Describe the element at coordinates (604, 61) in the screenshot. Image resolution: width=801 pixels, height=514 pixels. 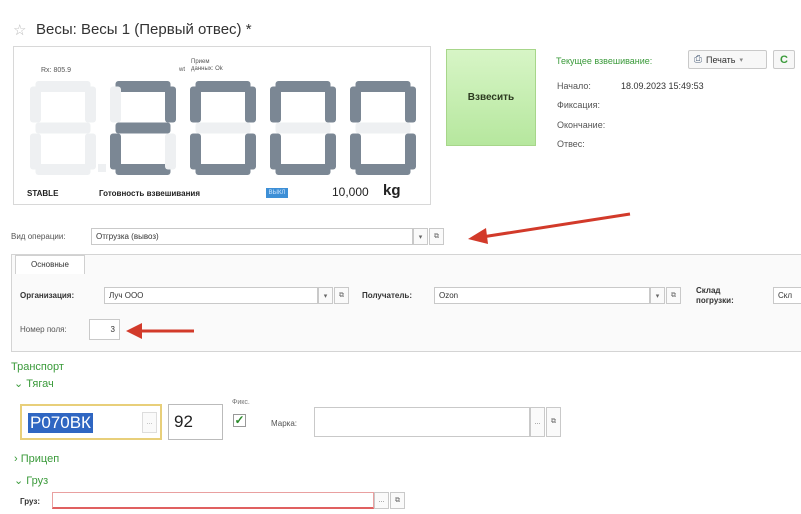
I see `current-weighing-label: Текущее взвешивание:` at that location.